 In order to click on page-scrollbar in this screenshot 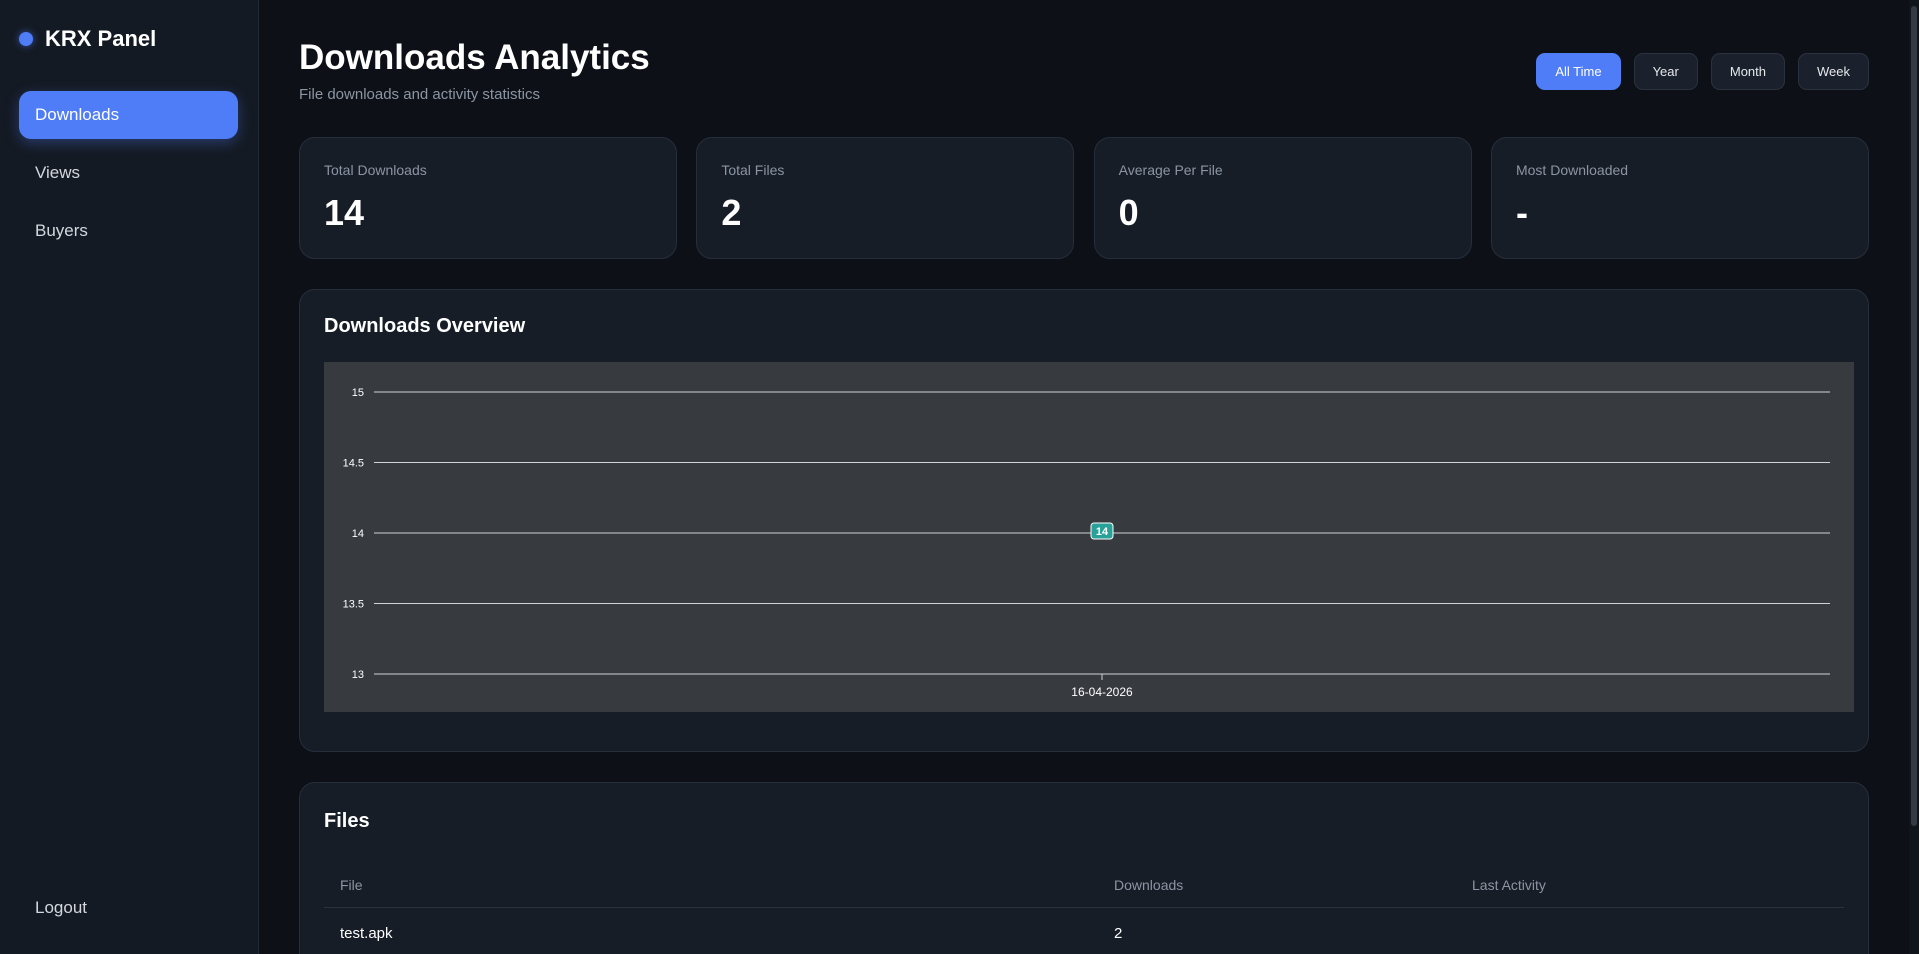, I will do `click(1914, 477)`.